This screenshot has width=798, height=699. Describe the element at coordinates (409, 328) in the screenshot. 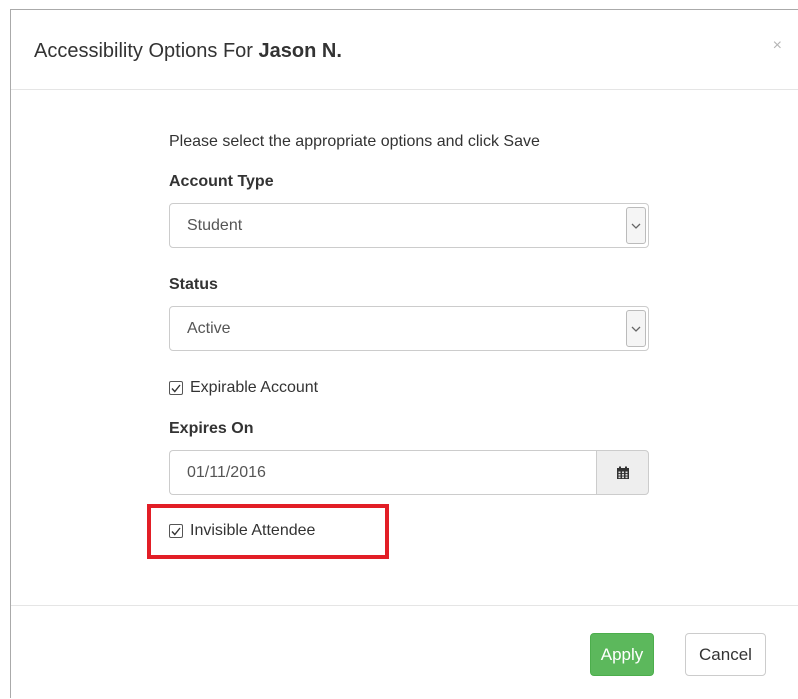

I see `status-select: Active` at that location.